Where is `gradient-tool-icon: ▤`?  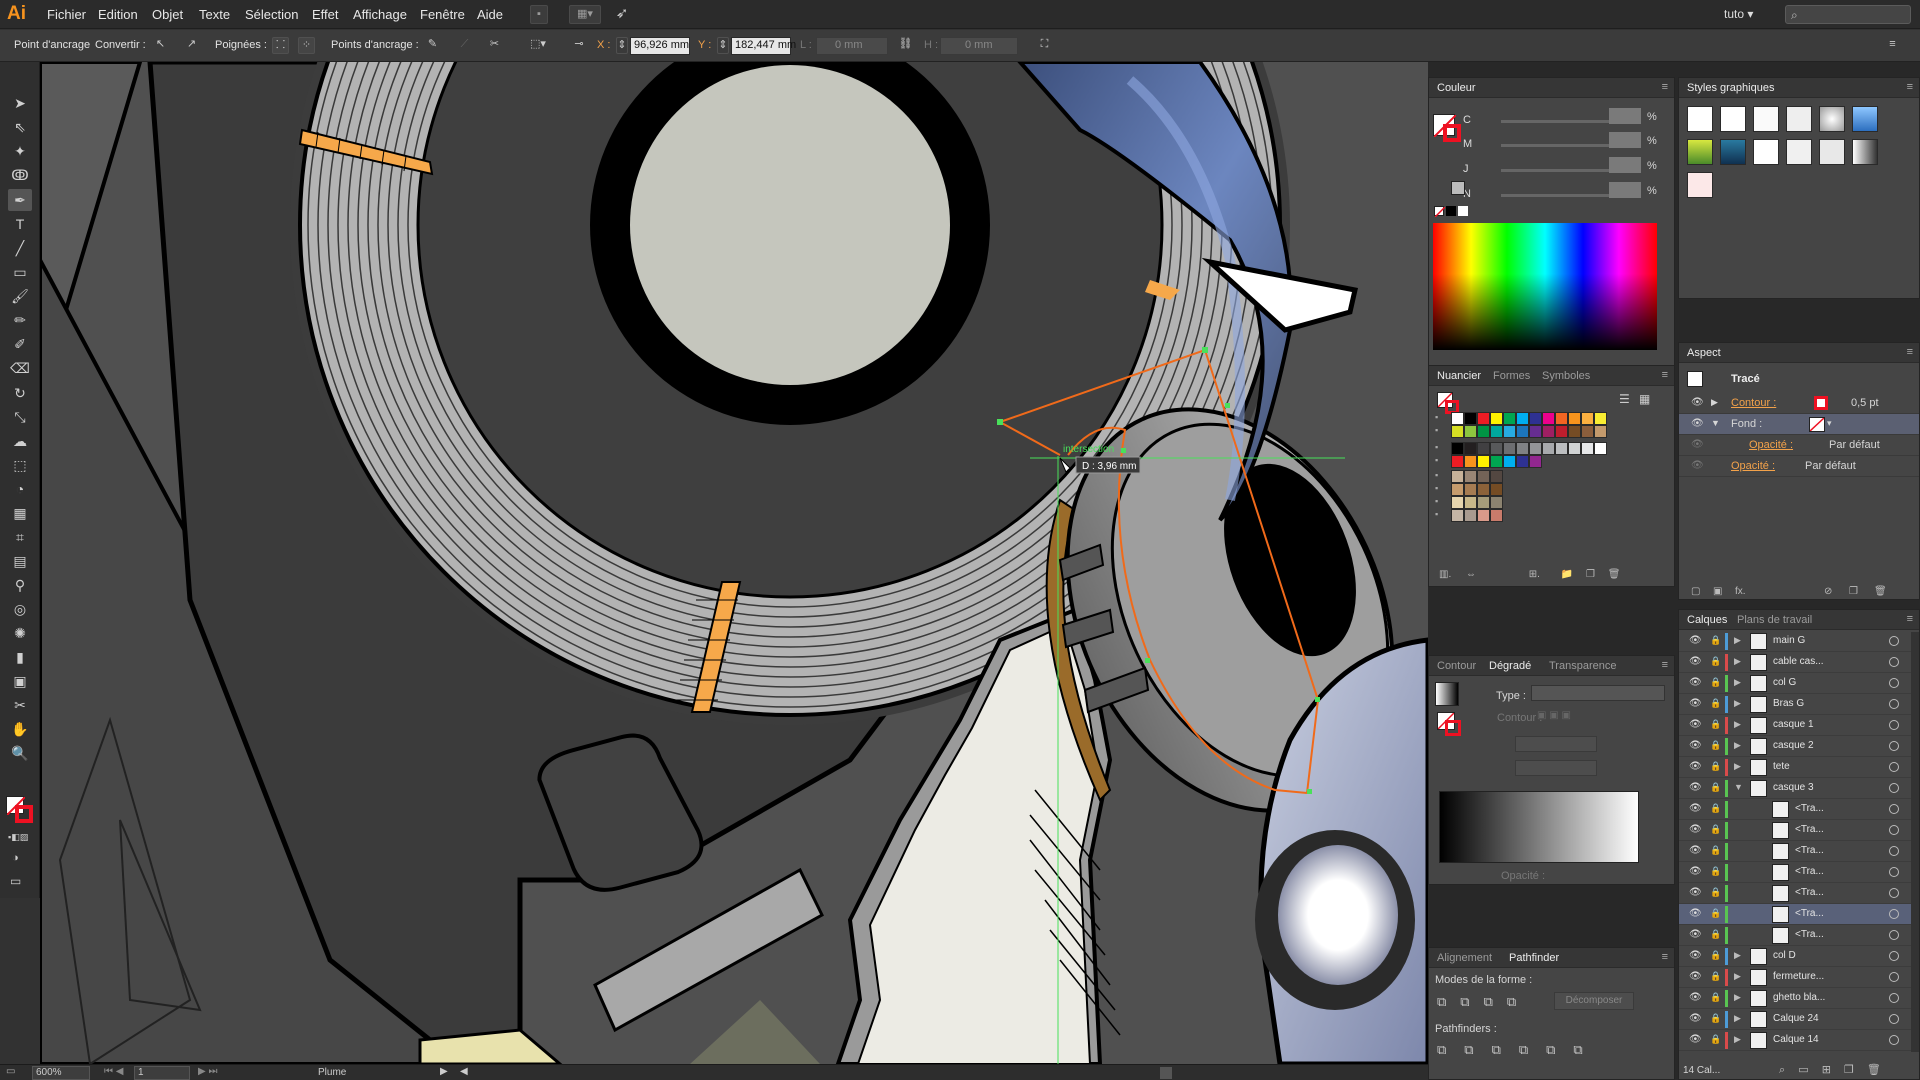
gradient-tool-icon: ▤ is located at coordinates (20, 561).